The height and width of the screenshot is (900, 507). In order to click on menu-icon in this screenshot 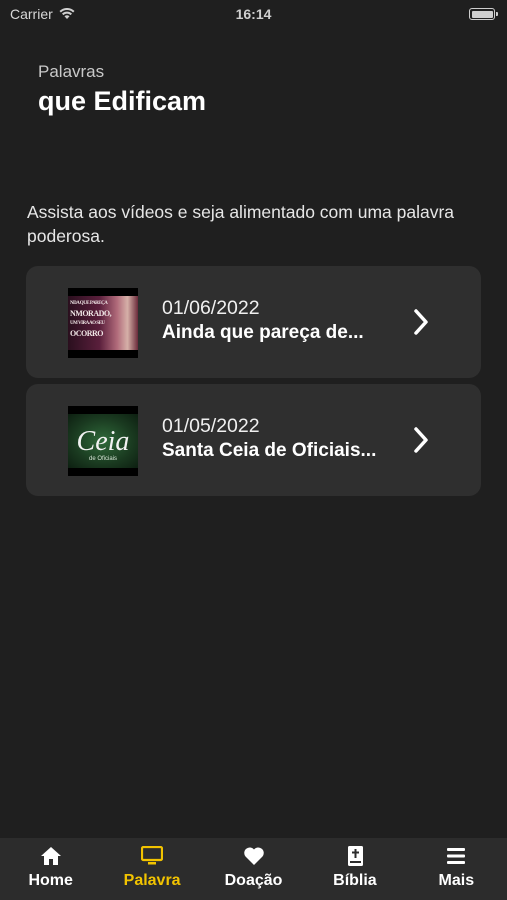, I will do `click(456, 856)`.